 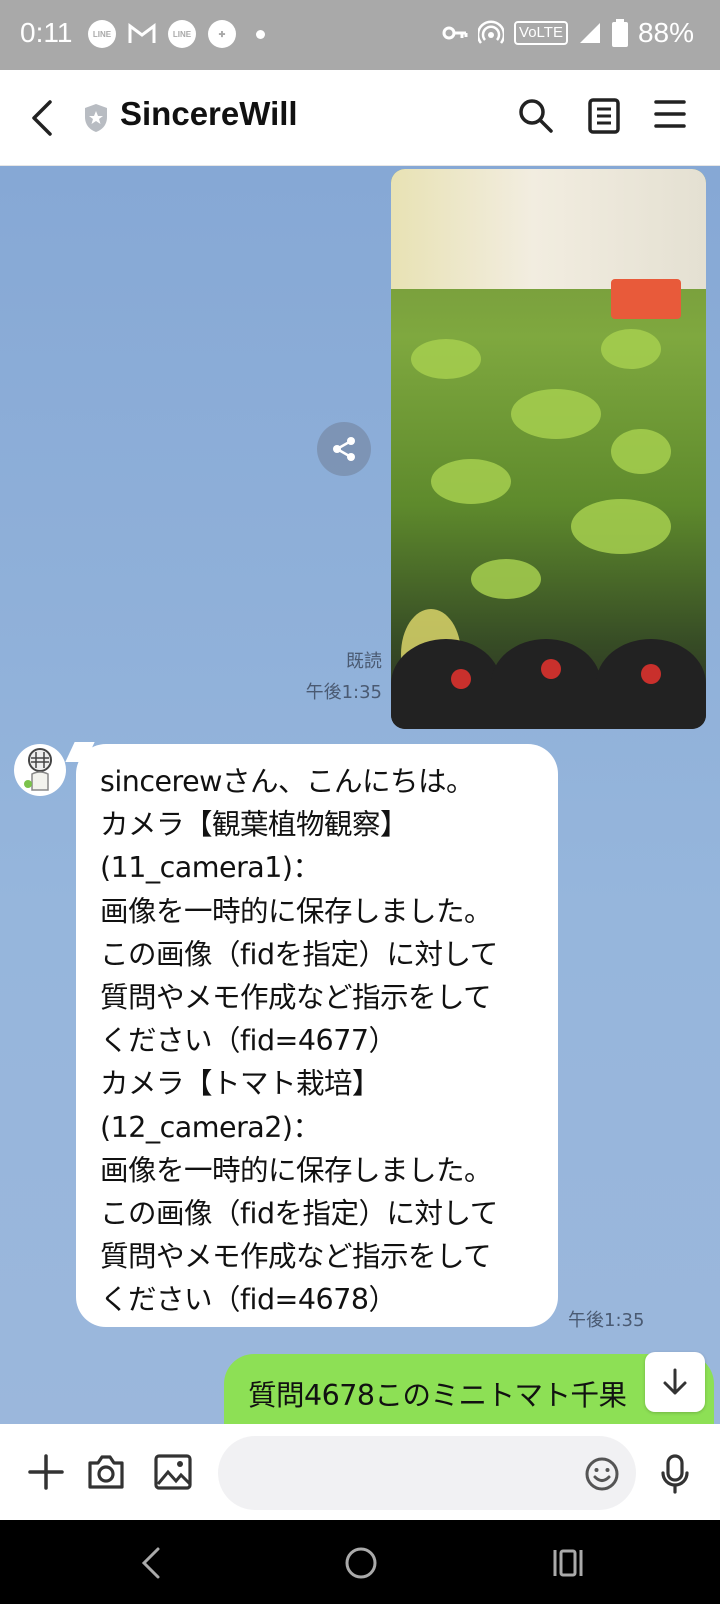 I want to click on battery-percent: 88%, so click(x=665, y=32).